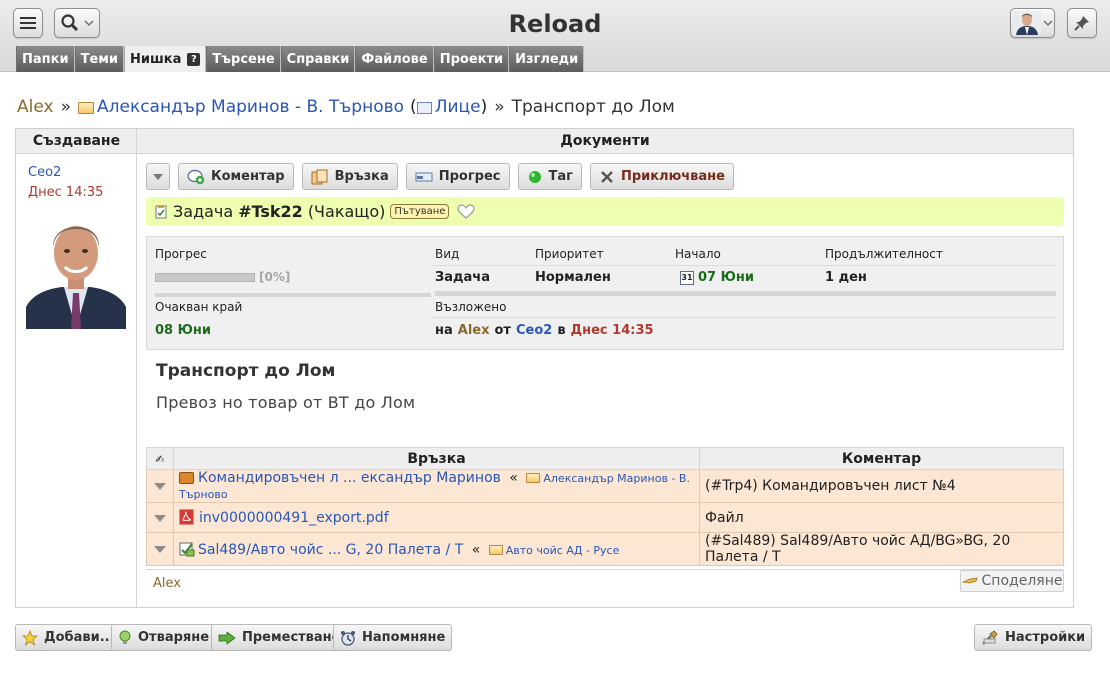 The width and height of the screenshot is (1110, 680). What do you see at coordinates (990, 637) in the screenshot?
I see `tools-icon` at bounding box center [990, 637].